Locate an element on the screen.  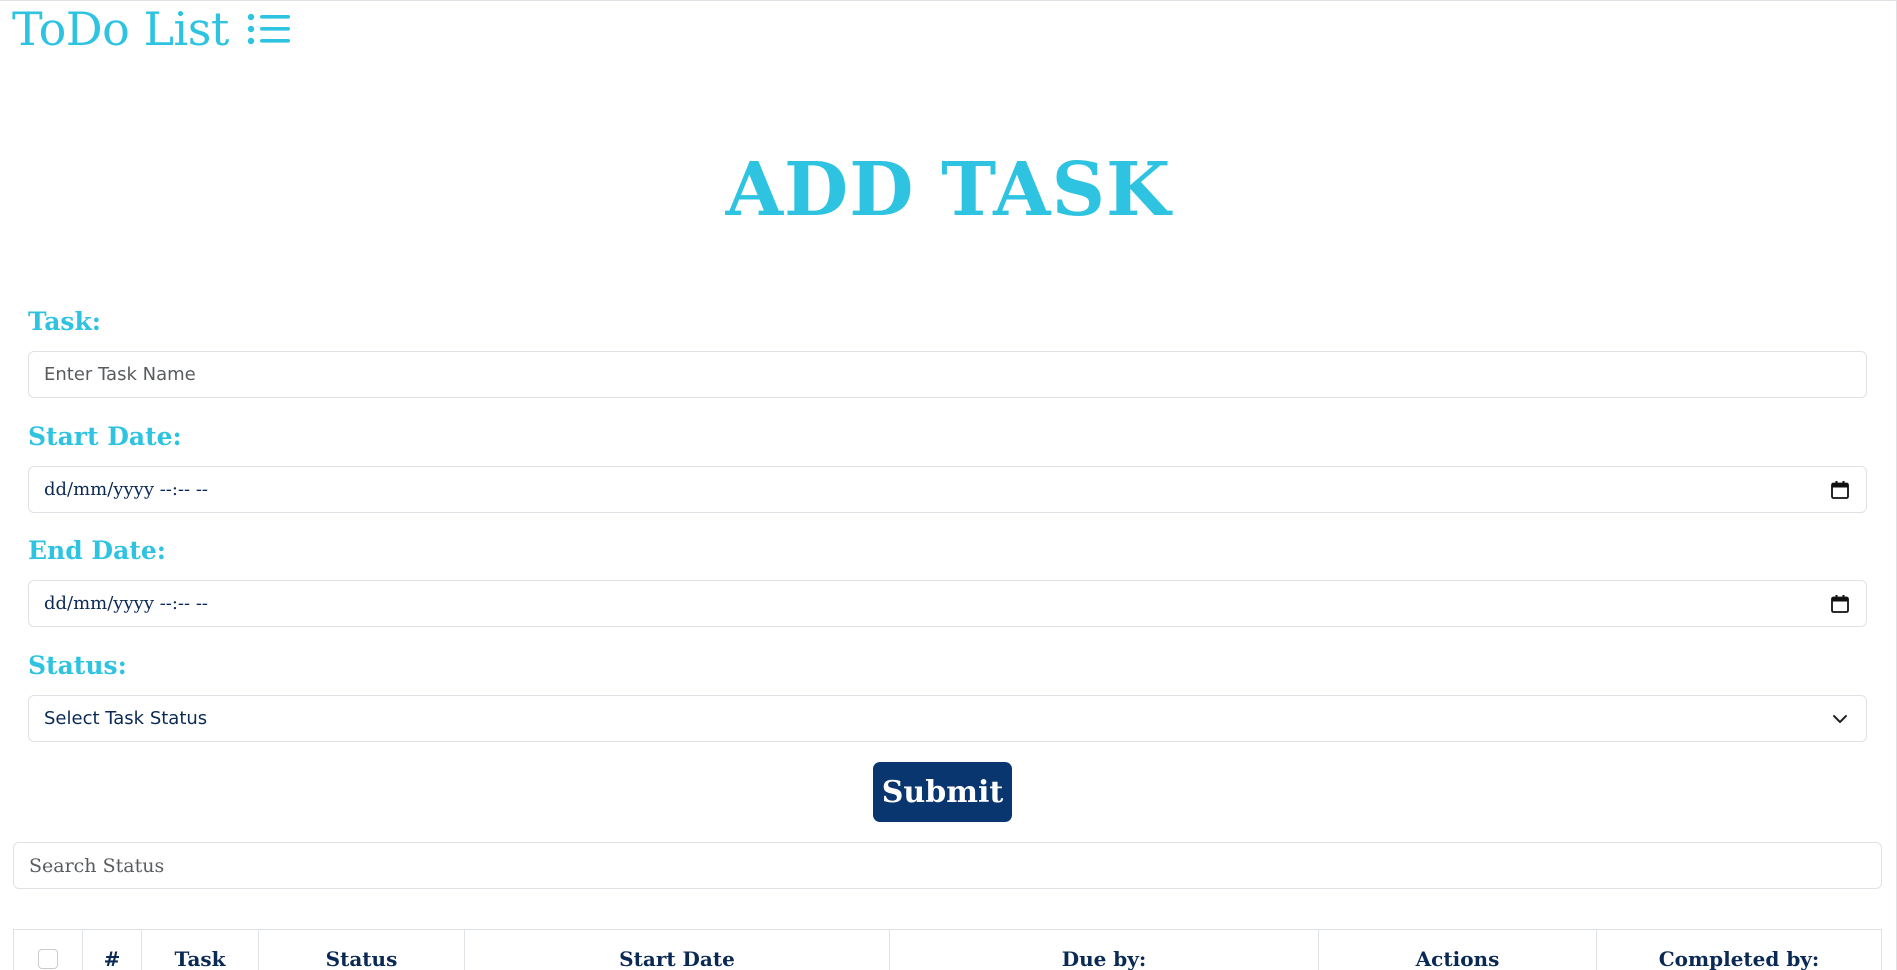
end-date-input: dd/mm/yyyy --:-- -- is located at coordinates (947, 603).